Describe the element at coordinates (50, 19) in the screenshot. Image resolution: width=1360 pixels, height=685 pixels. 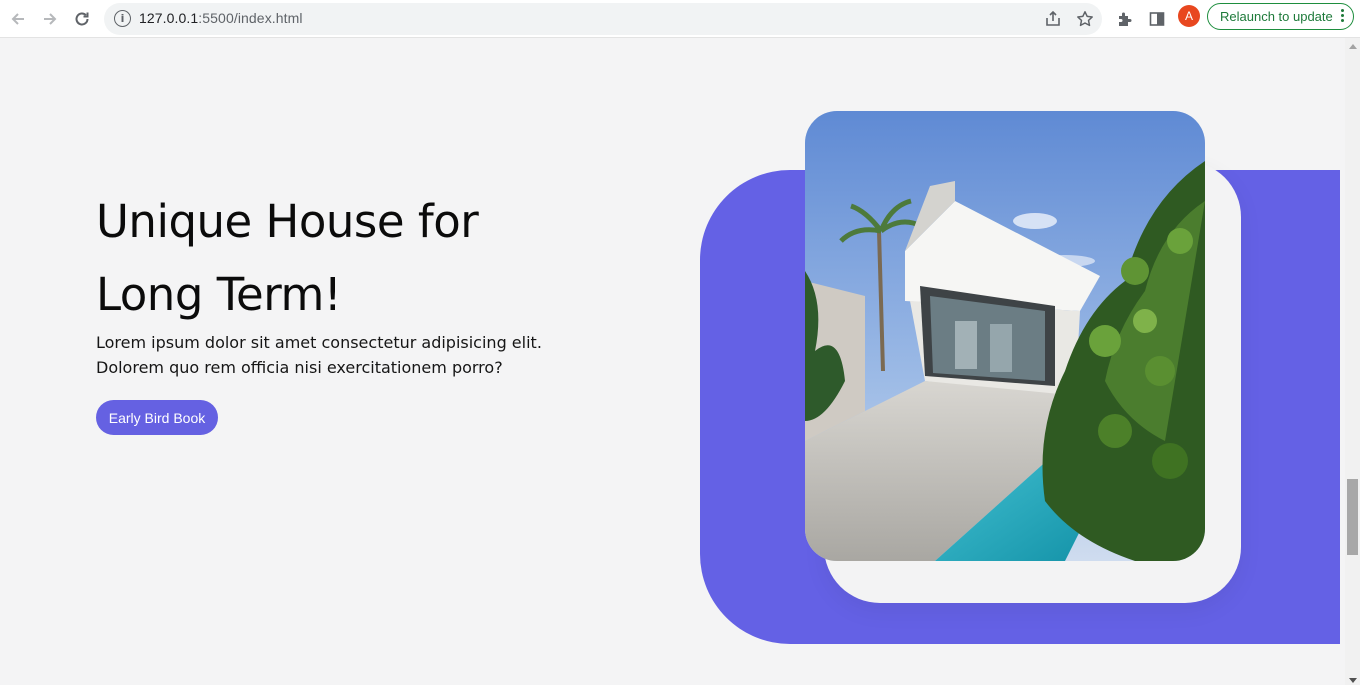
I see `forward-arrow-icon` at that location.